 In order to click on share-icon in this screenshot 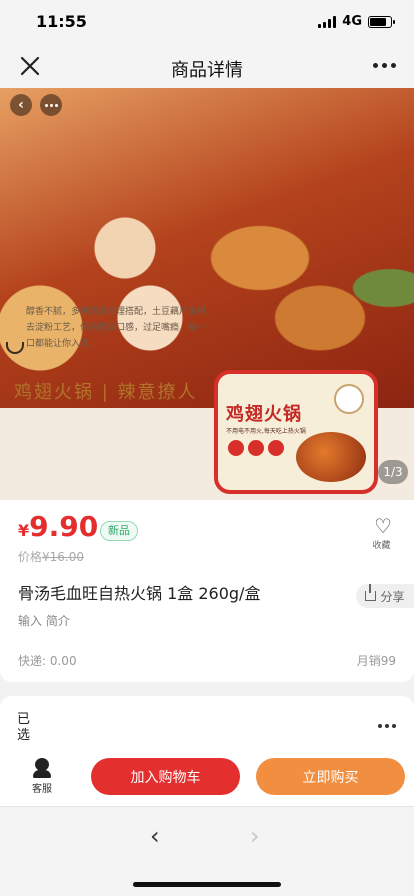, I will do `click(371, 592)`.